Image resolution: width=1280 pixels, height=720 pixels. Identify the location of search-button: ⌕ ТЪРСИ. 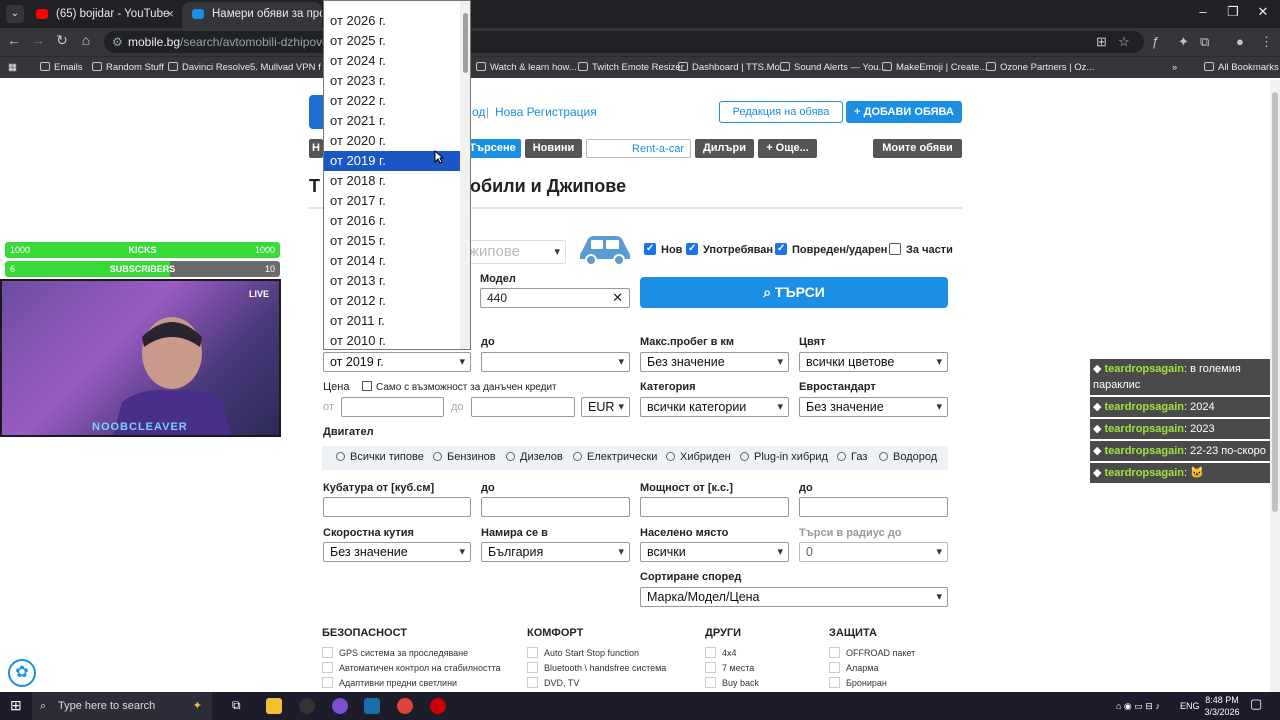
(794, 292).